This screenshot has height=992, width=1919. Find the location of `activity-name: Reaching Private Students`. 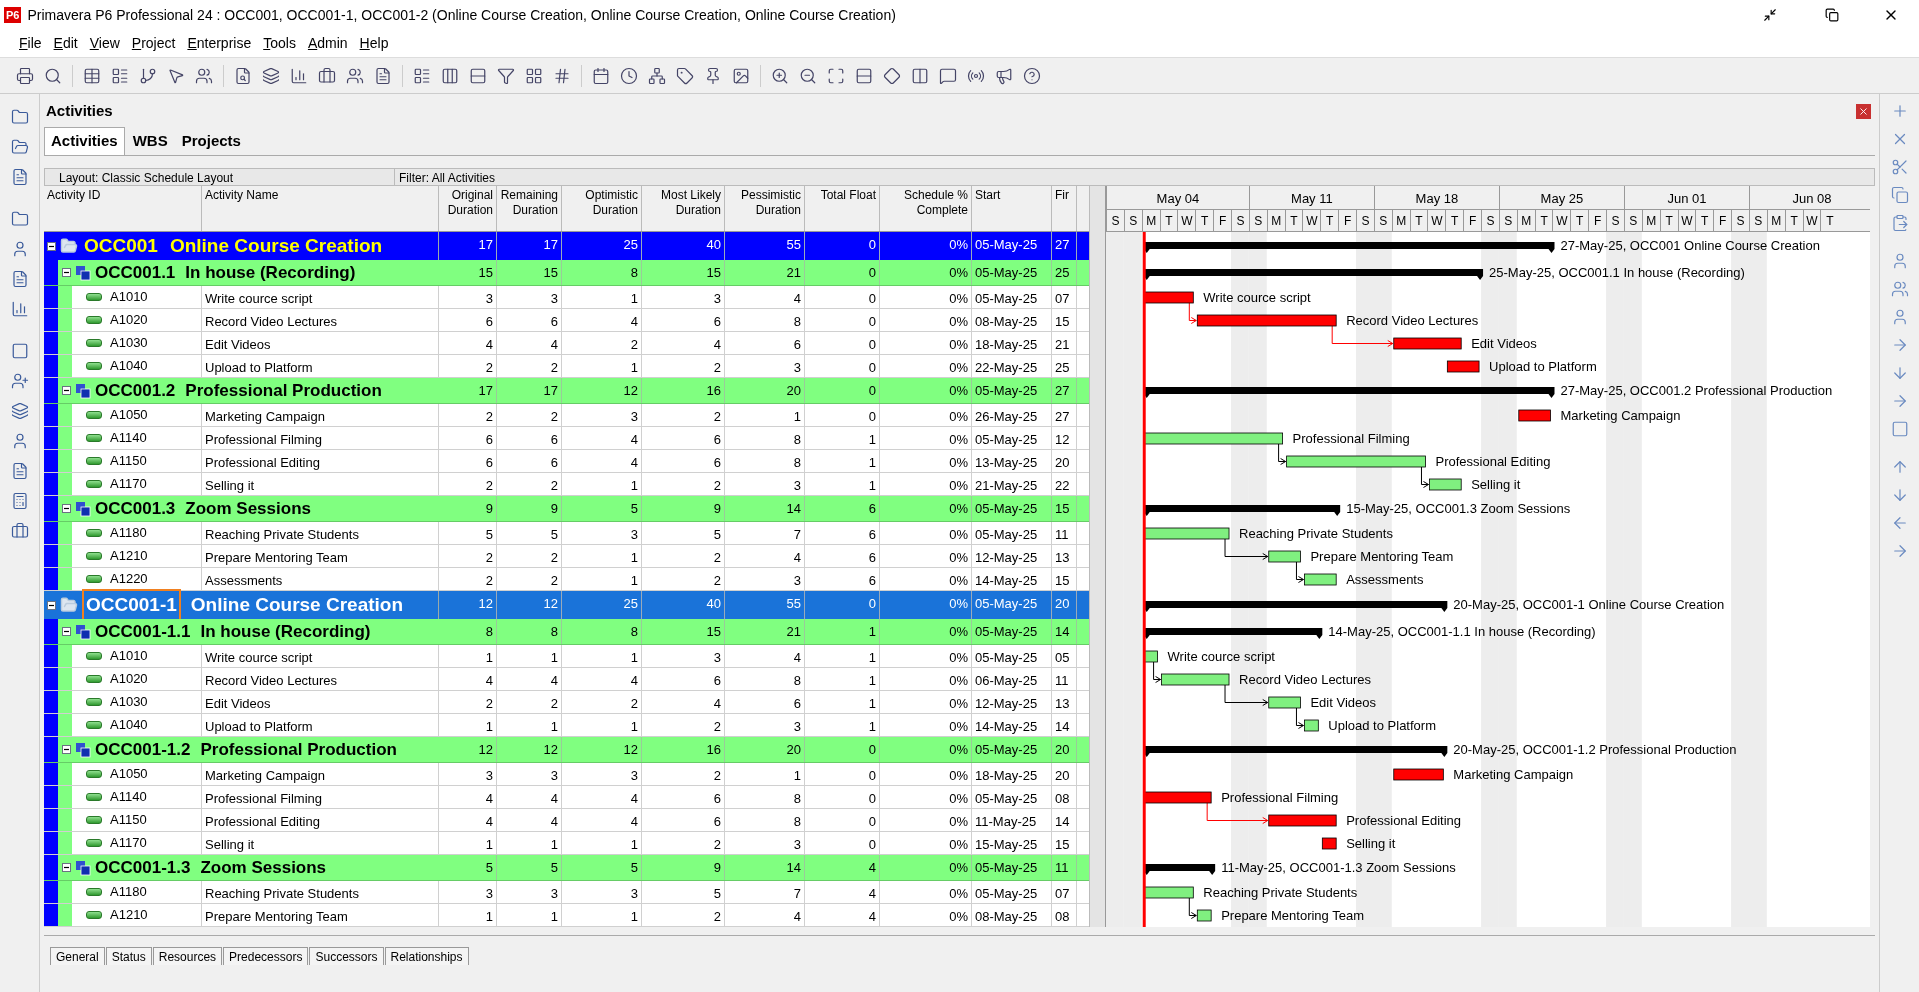

activity-name: Reaching Private Students is located at coordinates (320, 892).